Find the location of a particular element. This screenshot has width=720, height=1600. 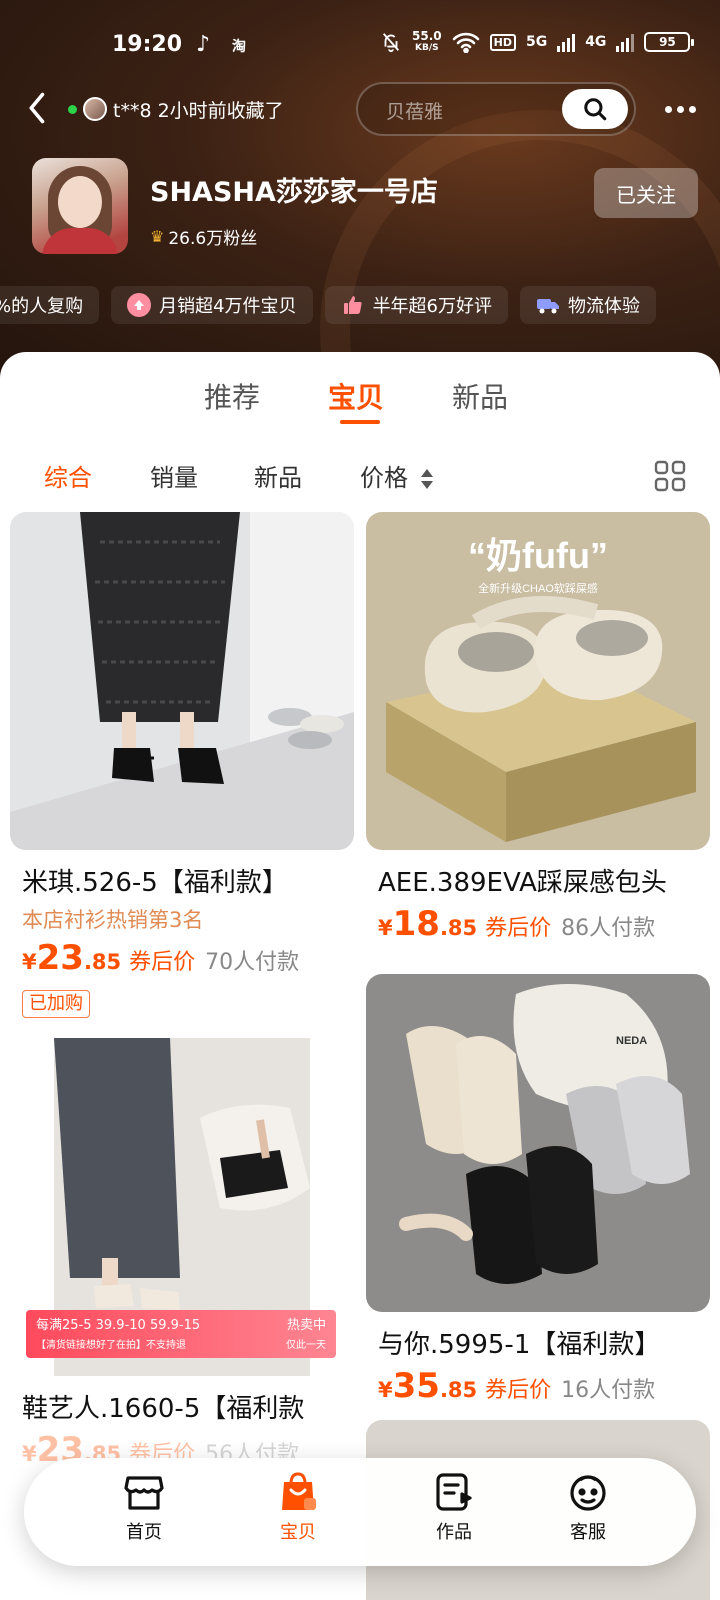

sort-bar: 综合 销量 新品 价格 is located at coordinates (360, 474).